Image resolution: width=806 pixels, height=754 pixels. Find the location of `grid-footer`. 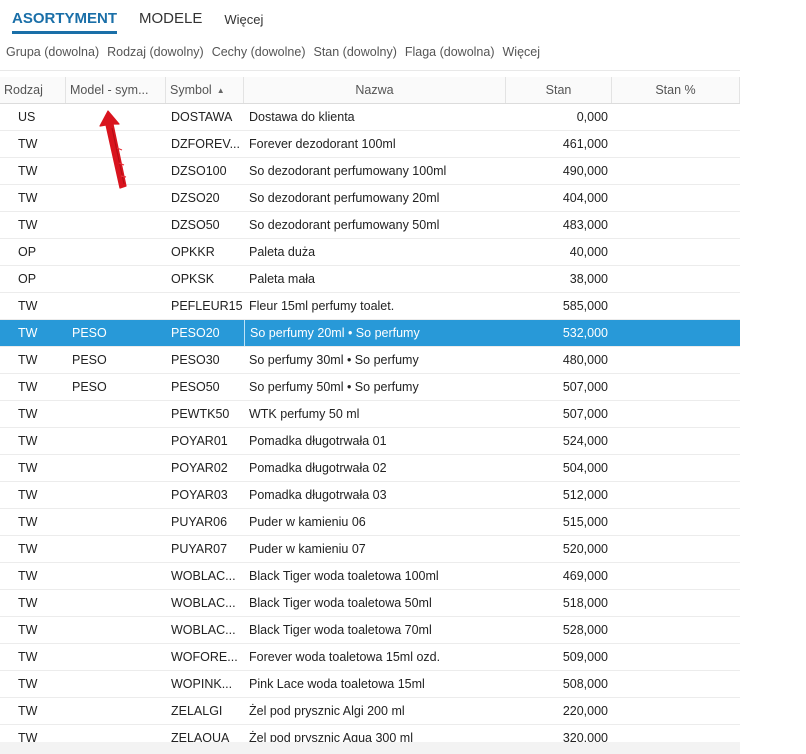

grid-footer is located at coordinates (370, 748).